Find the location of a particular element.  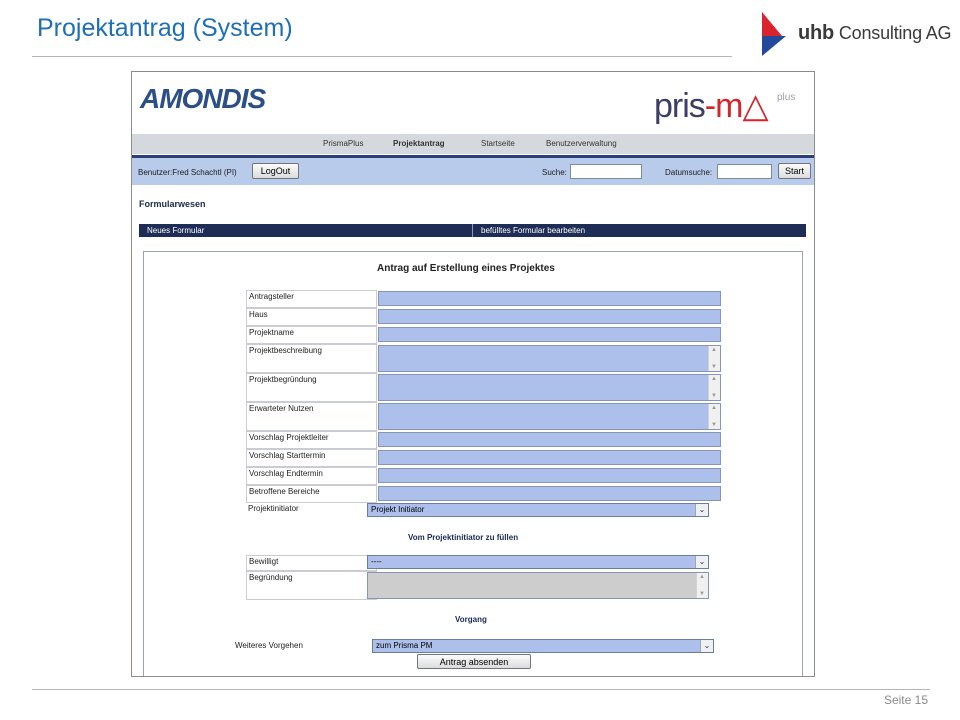

projektbegruendung-textarea: ▲ ▼ is located at coordinates (549, 387).